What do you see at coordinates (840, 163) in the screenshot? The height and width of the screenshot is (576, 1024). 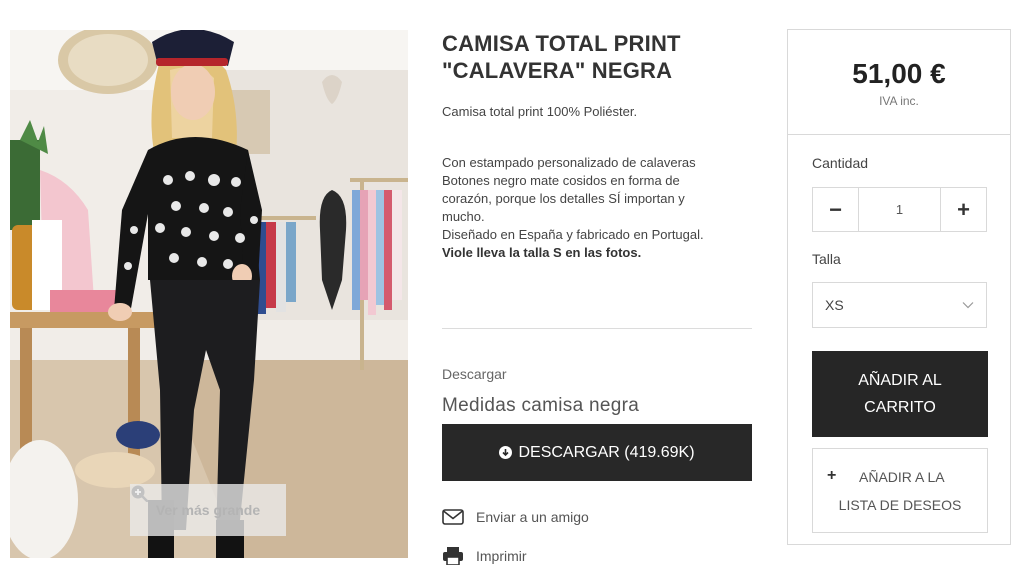 I see `quantity-label: Cantidad` at bounding box center [840, 163].